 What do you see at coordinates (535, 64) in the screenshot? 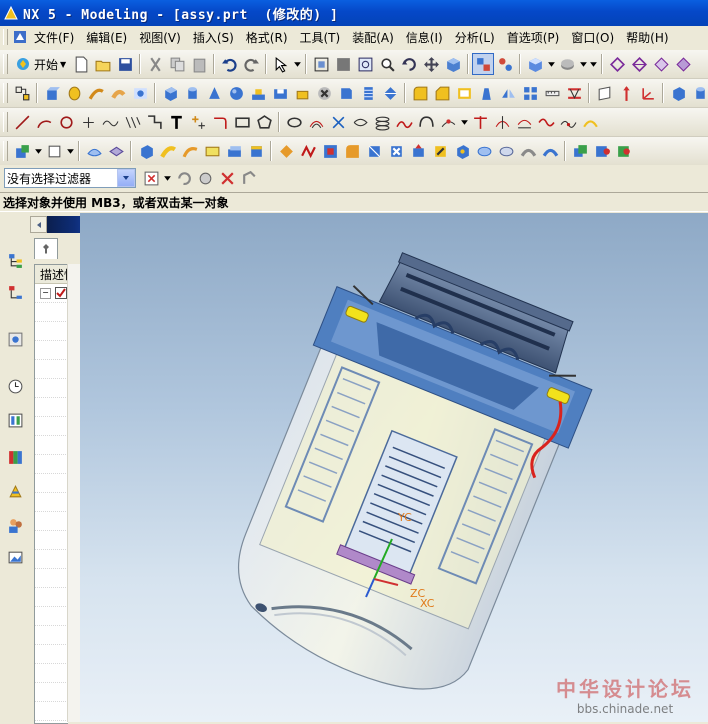
I see `view-orient-button` at bounding box center [535, 64].